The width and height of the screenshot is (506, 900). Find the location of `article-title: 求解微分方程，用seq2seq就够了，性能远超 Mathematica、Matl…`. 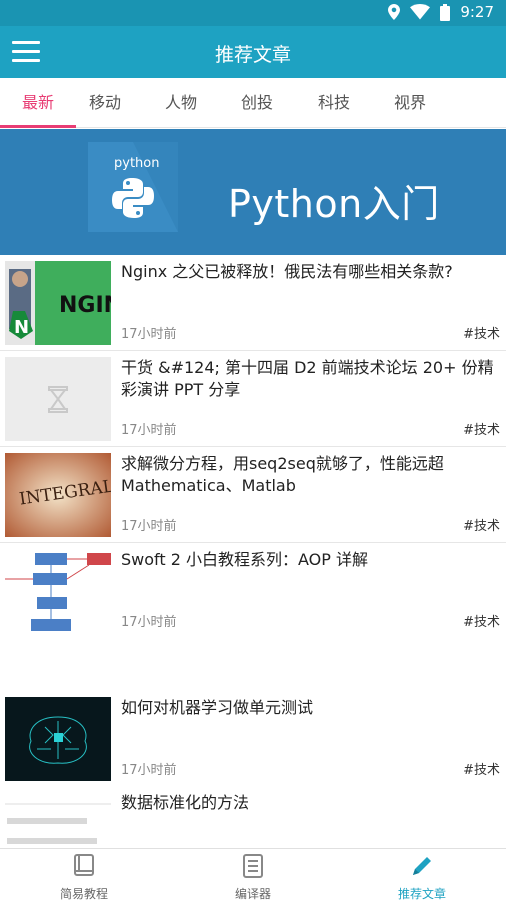

article-title: 求解微分方程，用seq2seq就够了，性能远超 Mathematica、Matl… is located at coordinates (282, 474).